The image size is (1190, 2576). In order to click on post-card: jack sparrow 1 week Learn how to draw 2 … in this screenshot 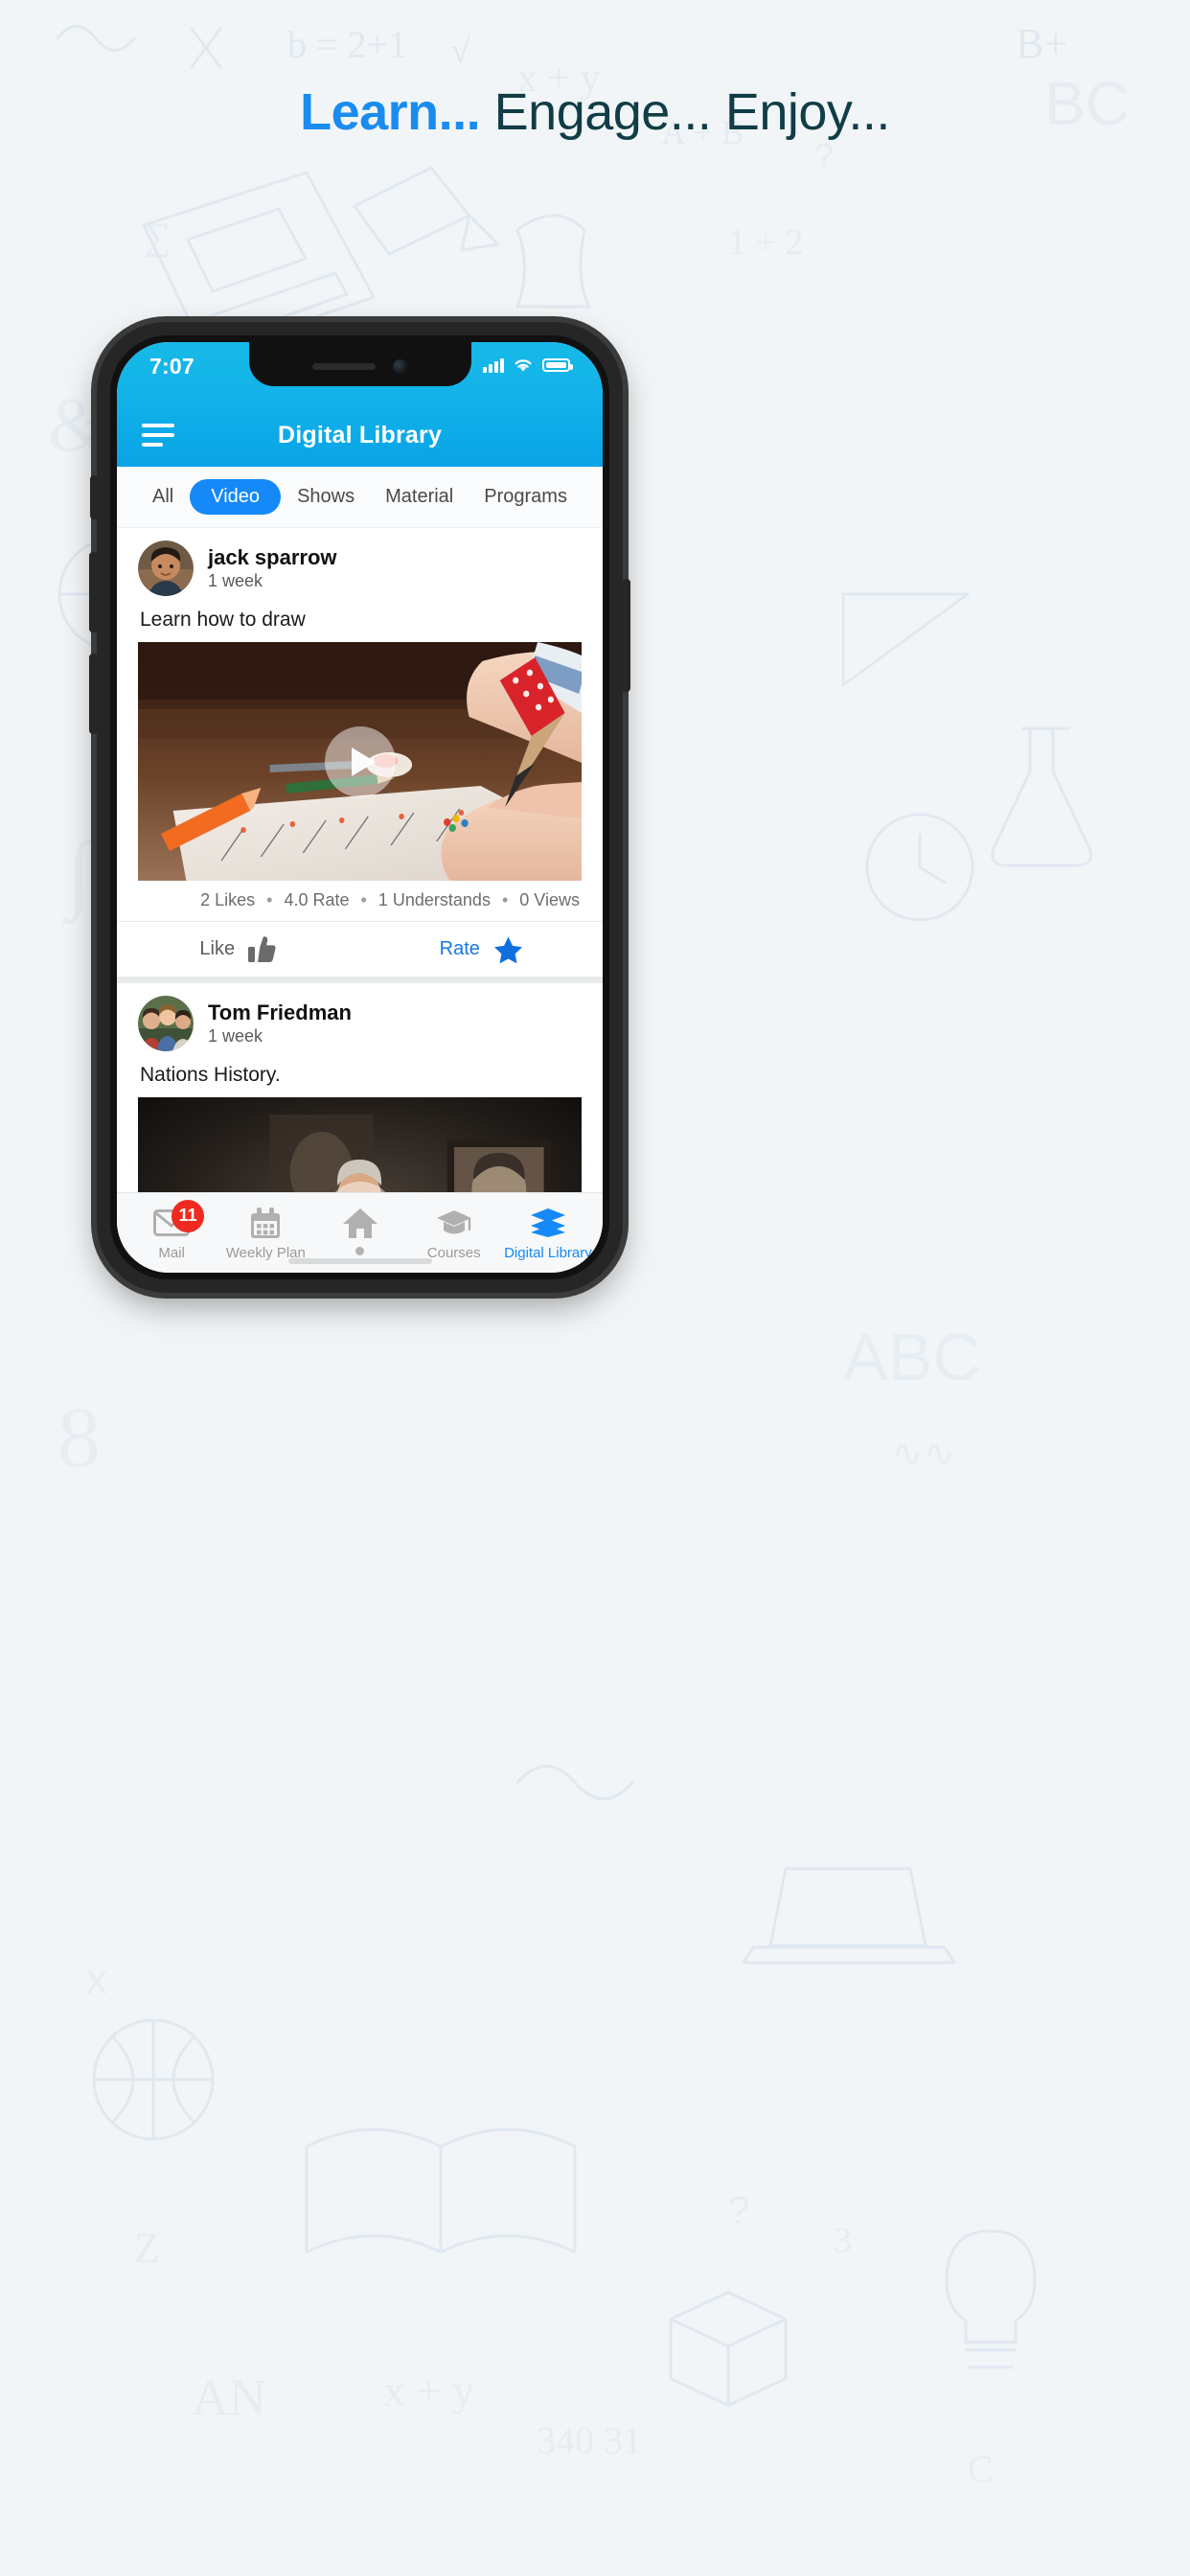, I will do `click(360, 752)`.